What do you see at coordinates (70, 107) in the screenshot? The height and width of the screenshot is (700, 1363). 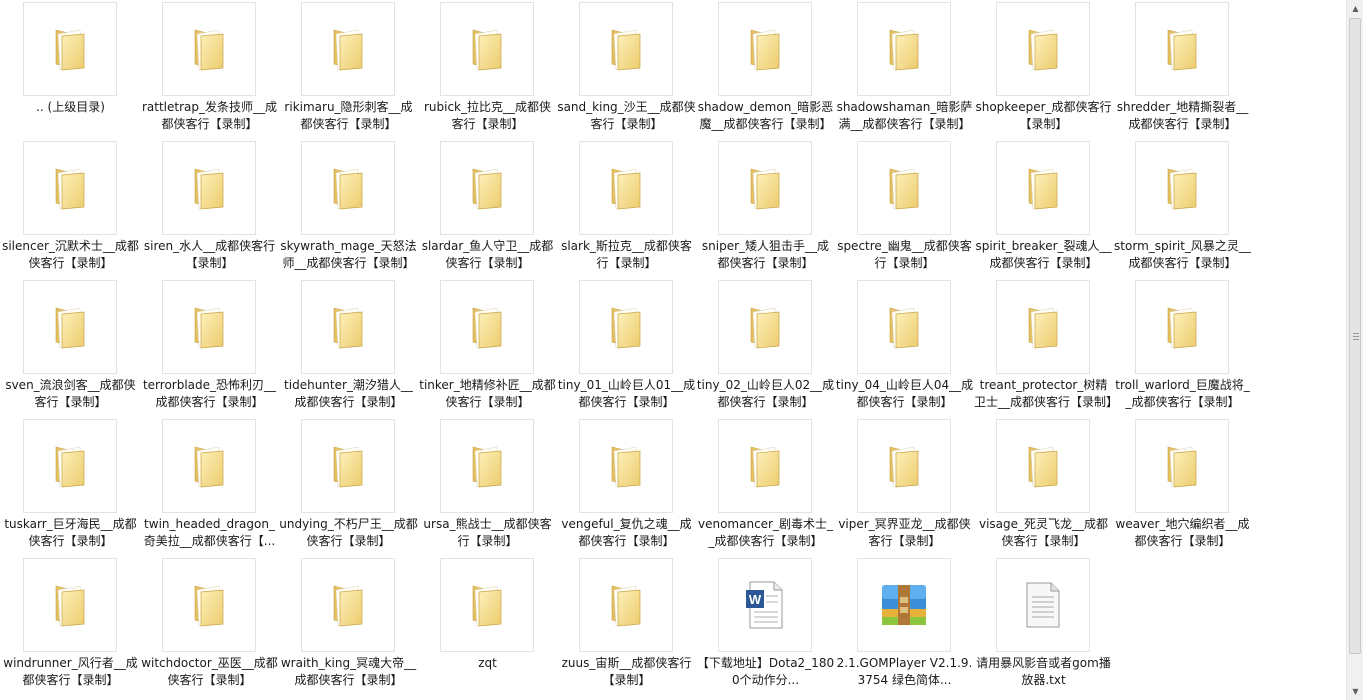 I see `item-label: .. (上级目录)` at bounding box center [70, 107].